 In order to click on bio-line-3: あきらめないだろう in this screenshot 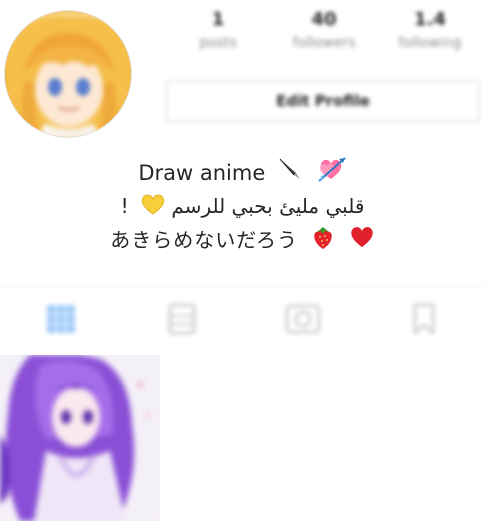, I will do `click(242, 240)`.